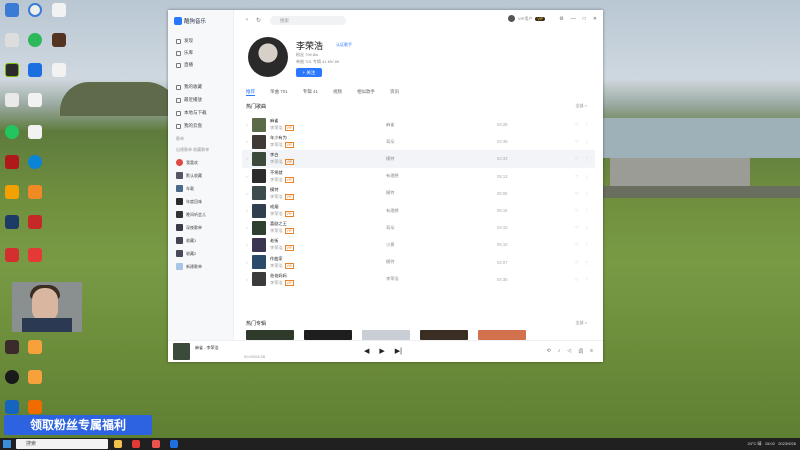  I want to click on next-icon: ▶|, so click(398, 351).